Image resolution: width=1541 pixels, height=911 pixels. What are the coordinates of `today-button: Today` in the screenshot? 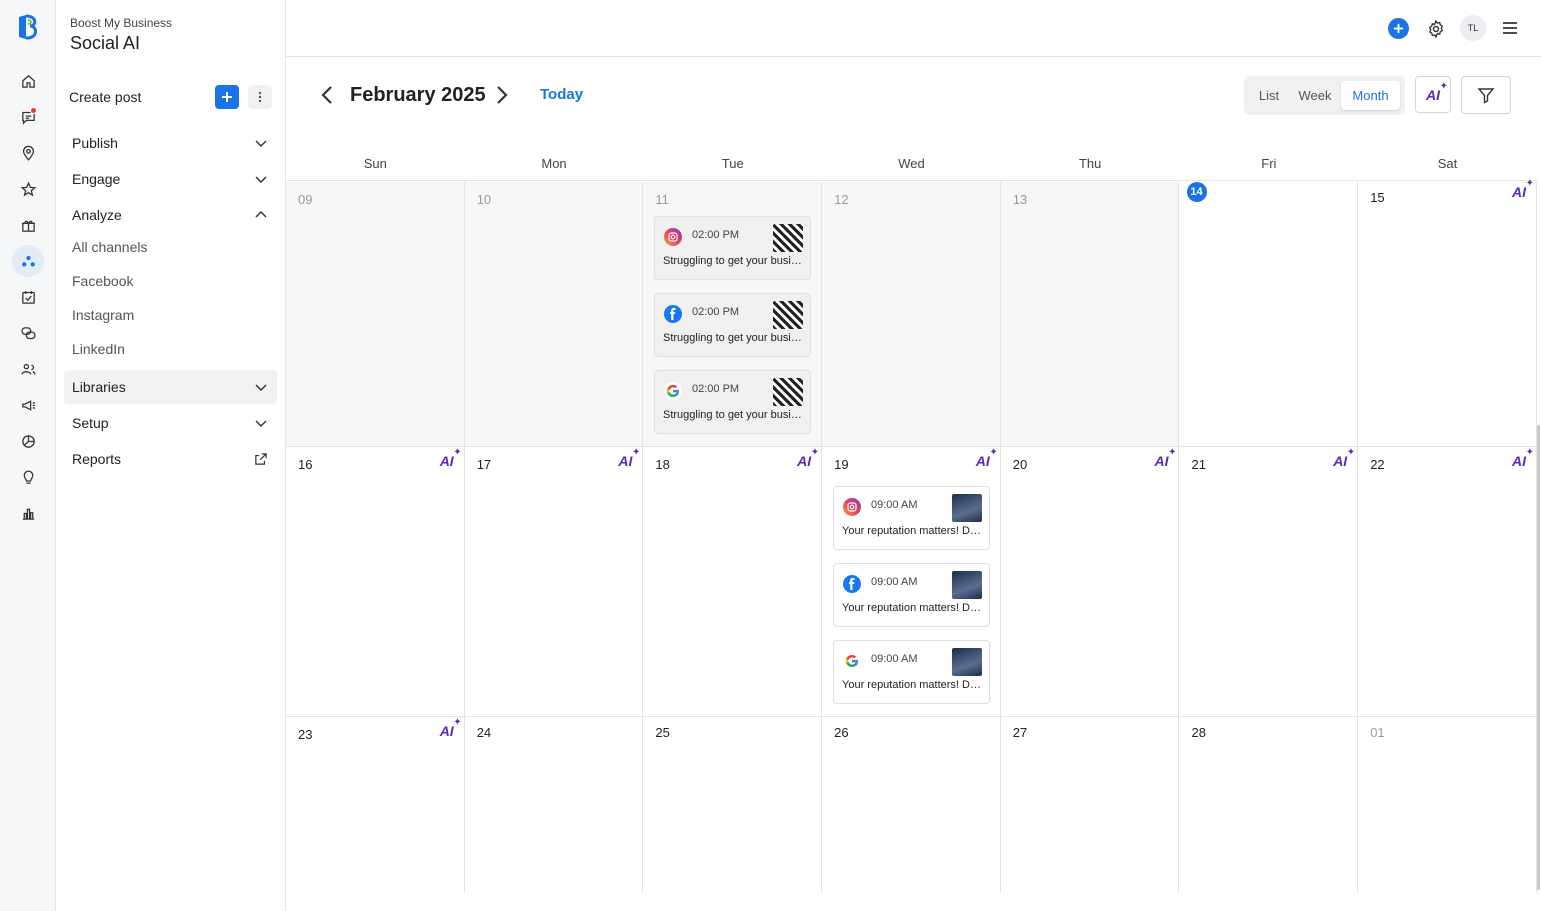 It's located at (561, 94).